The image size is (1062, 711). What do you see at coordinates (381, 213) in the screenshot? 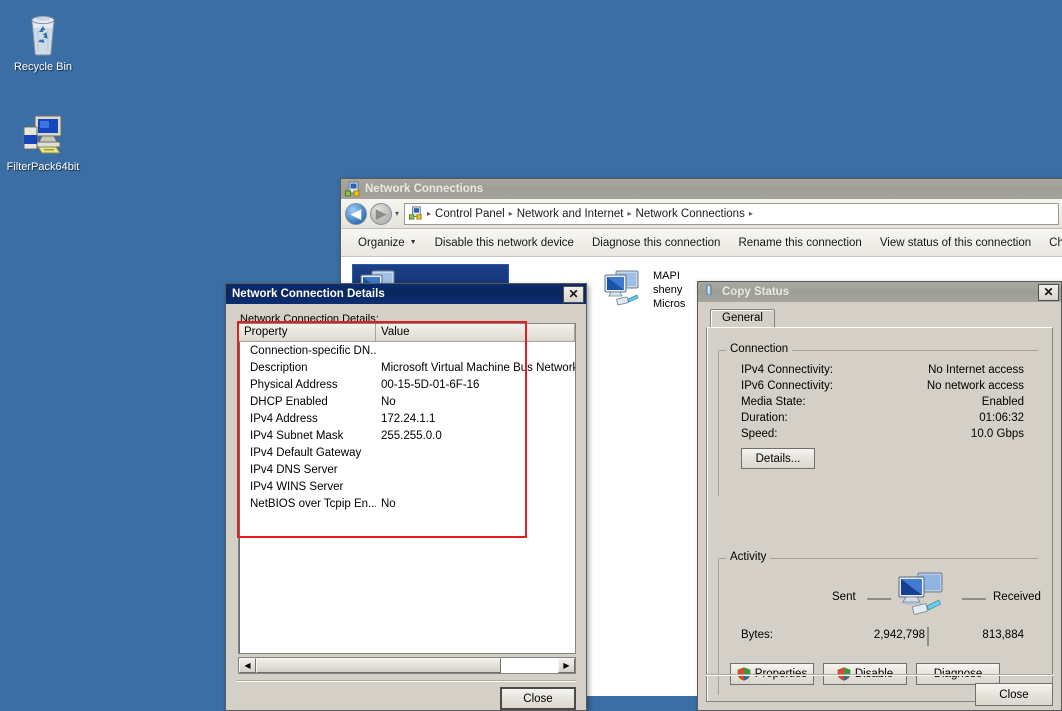
I see `forward-button: ▶` at bounding box center [381, 213].